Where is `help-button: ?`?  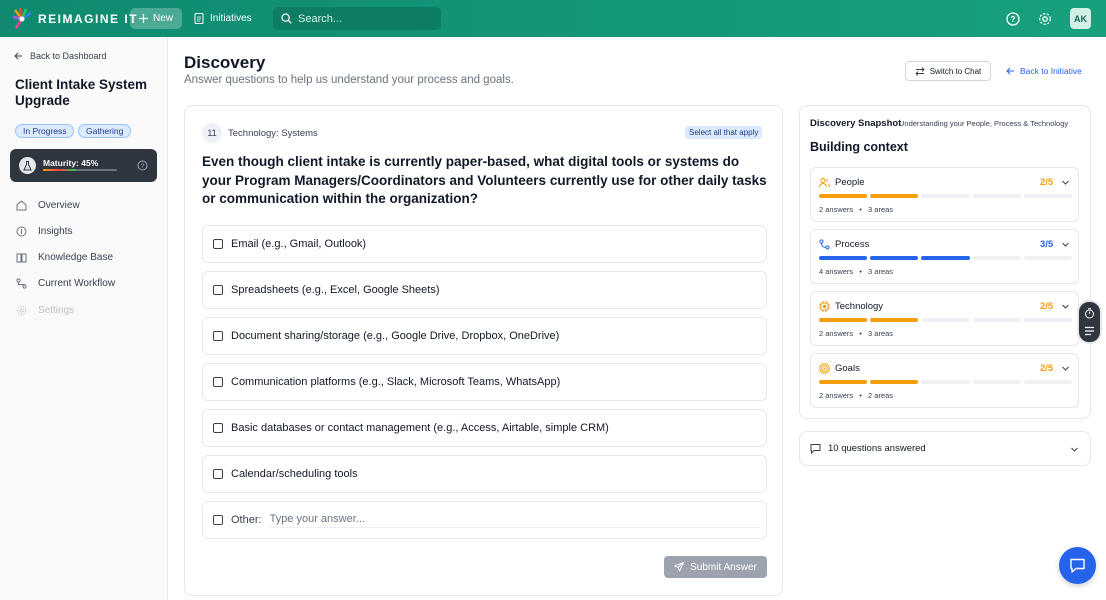
help-button: ? is located at coordinates (1012, 18).